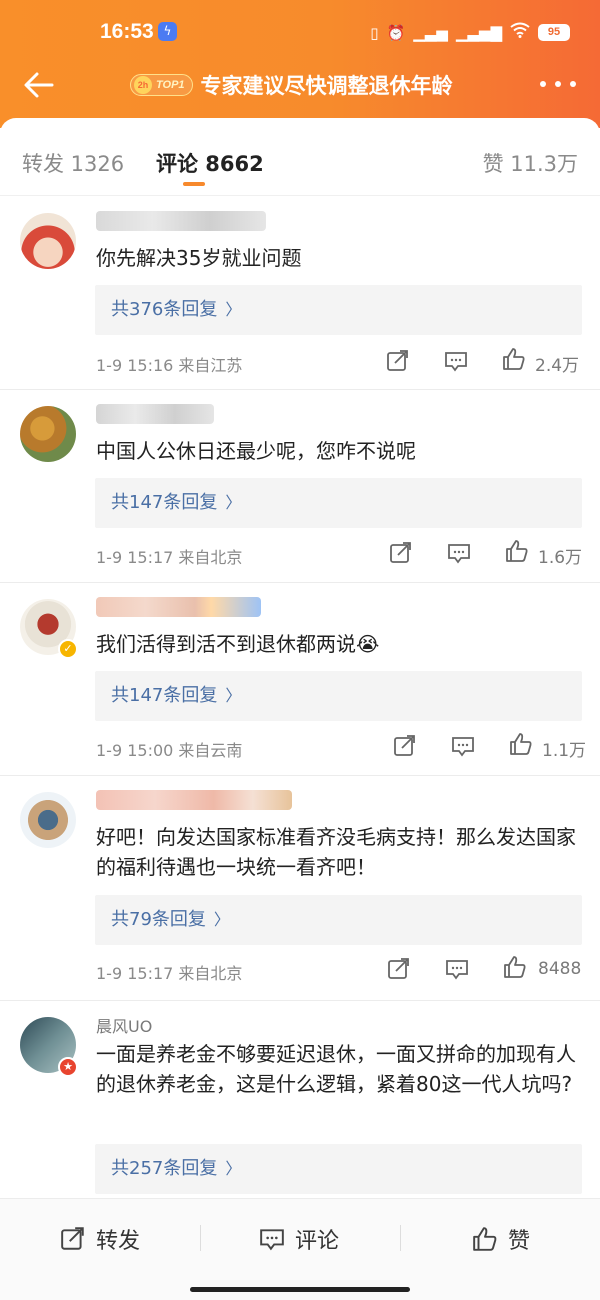 This screenshot has height=1300, width=600. I want to click on hot-icon: 2h, so click(143, 85).